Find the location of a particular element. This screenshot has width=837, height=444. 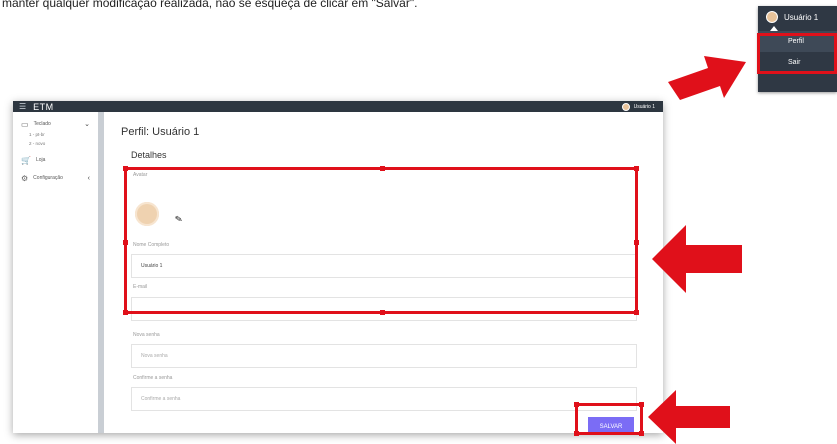

confirm-password-field: Confirme a senha is located at coordinates (384, 399).